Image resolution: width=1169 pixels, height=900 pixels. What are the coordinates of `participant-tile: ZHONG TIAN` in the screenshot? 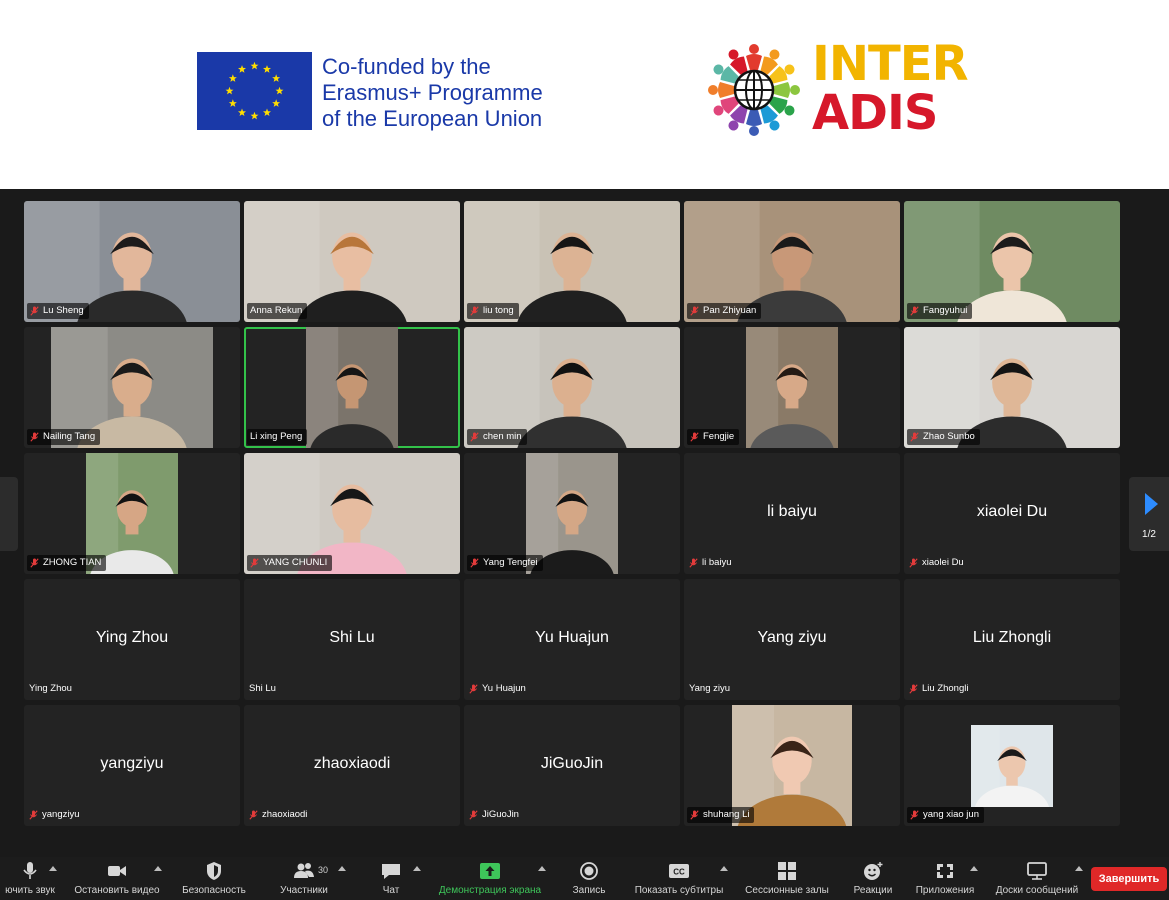 It's located at (132, 513).